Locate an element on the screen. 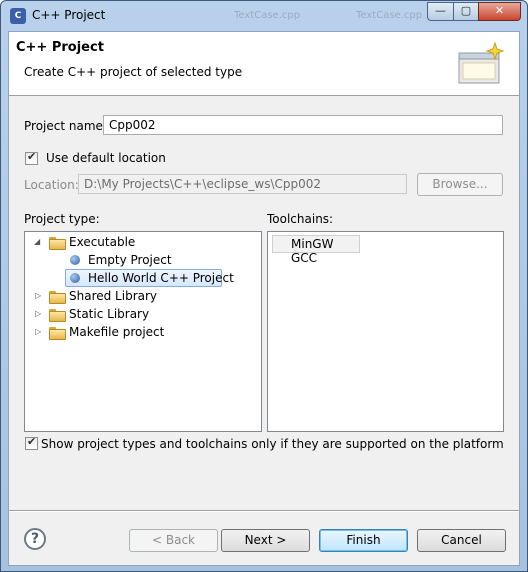 The image size is (528, 572). tree-item-label: Empty Project is located at coordinates (130, 260).